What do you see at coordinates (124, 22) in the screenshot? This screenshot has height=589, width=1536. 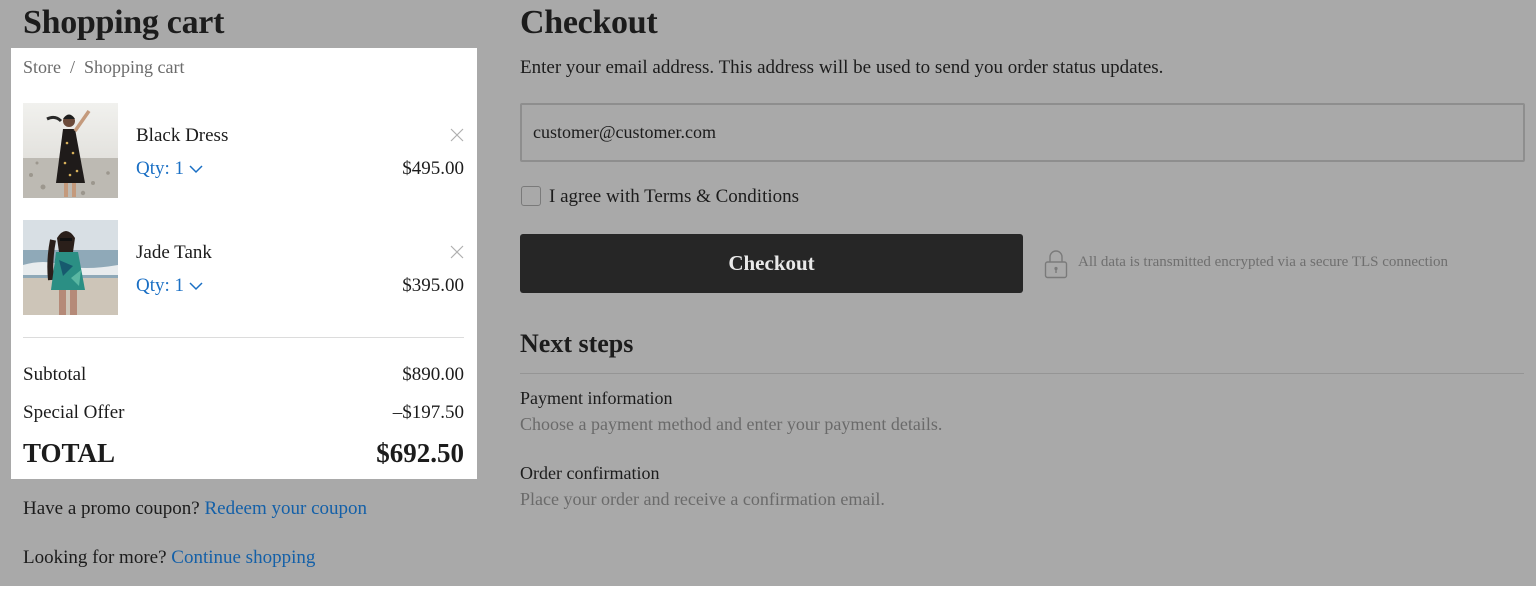 I see `cart-title: Shopping cart` at bounding box center [124, 22].